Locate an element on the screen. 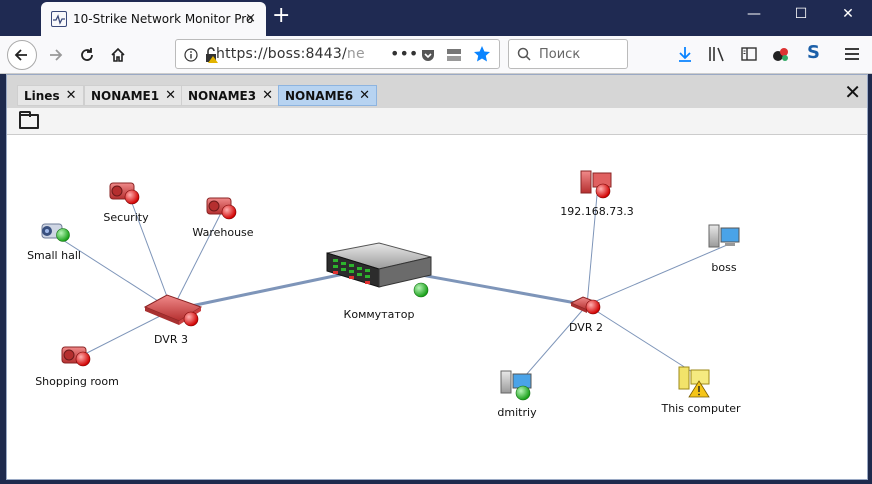  browser-toolbar: https://boss:8443/ne ••• Поиск S is located at coordinates (436, 55).